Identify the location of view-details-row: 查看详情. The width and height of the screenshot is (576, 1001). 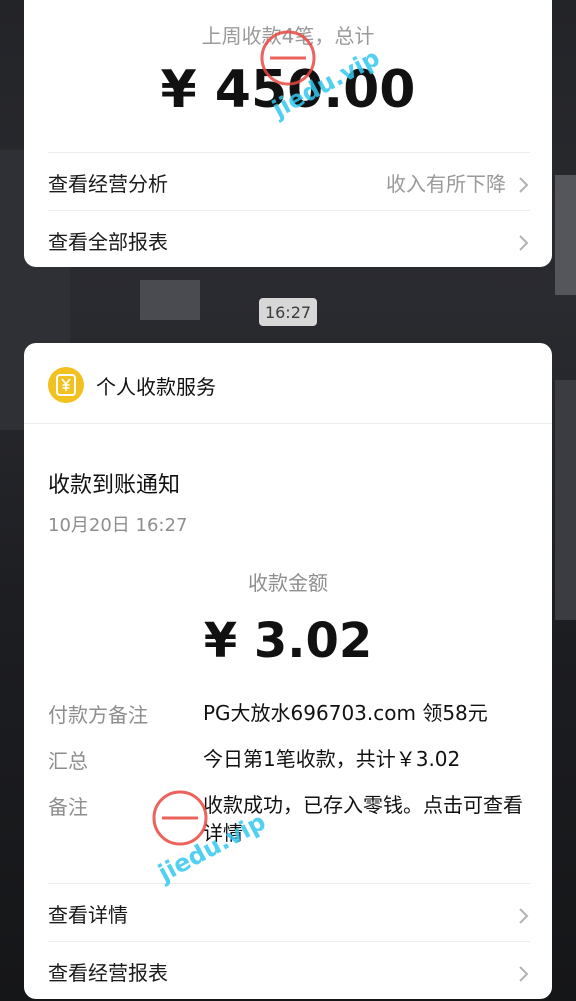
(289, 912).